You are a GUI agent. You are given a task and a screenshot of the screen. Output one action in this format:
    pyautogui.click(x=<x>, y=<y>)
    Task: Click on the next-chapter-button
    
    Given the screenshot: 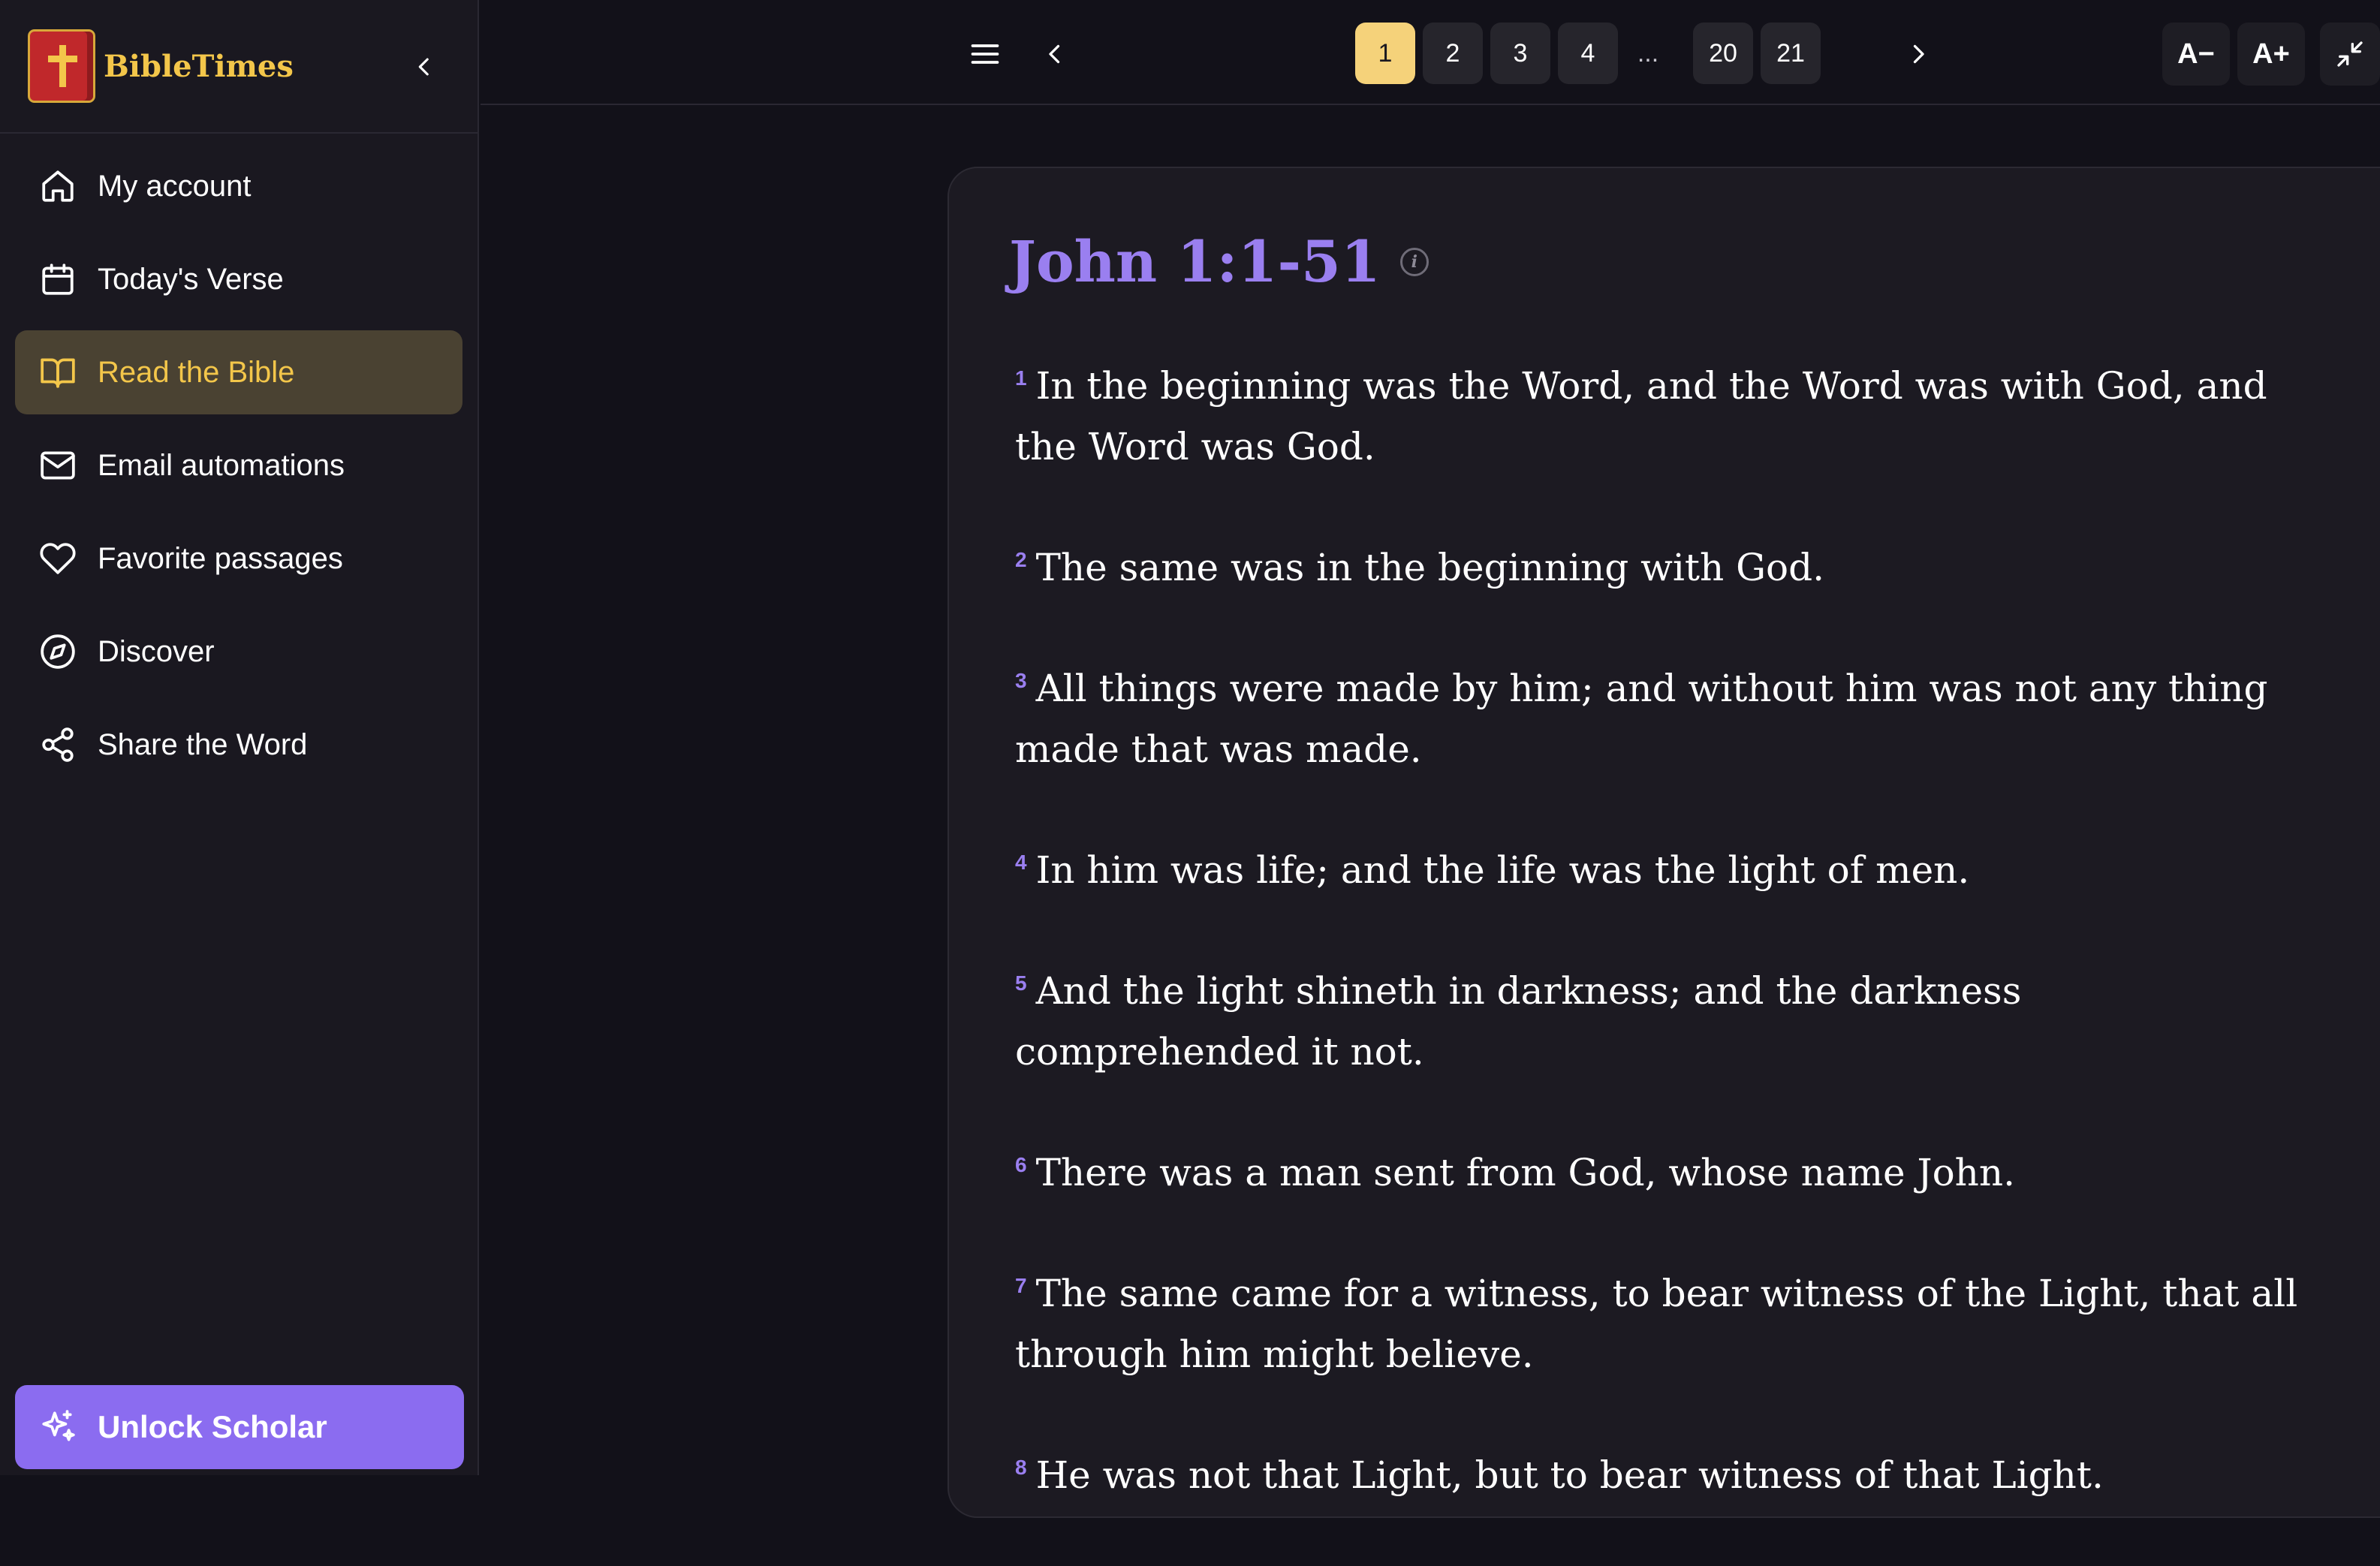 What is the action you would take?
    pyautogui.click(x=1918, y=54)
    